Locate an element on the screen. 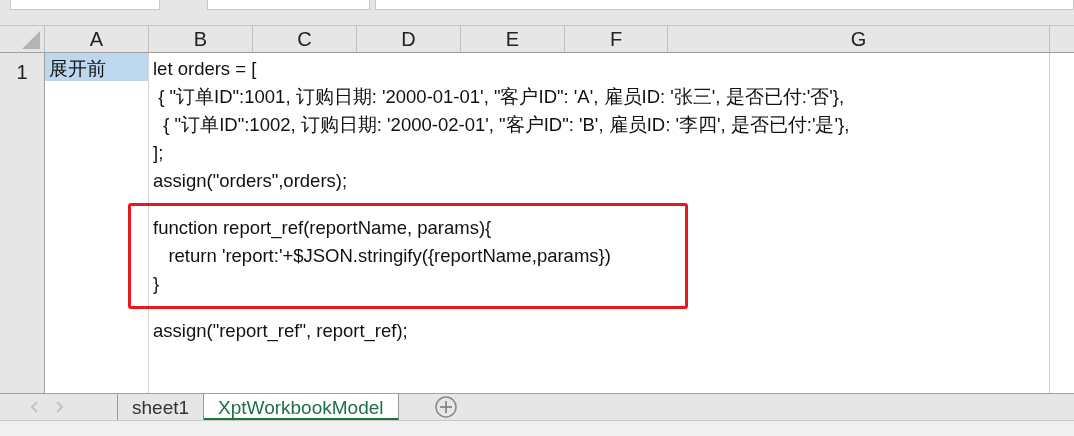  column-header: B is located at coordinates (201, 39).